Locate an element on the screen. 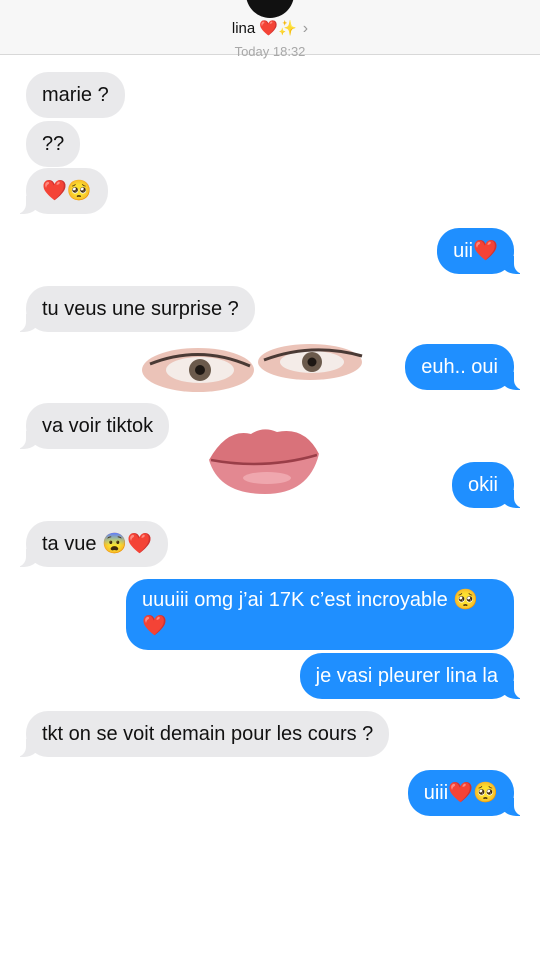  chevron-right-icon: › is located at coordinates (305, 28).